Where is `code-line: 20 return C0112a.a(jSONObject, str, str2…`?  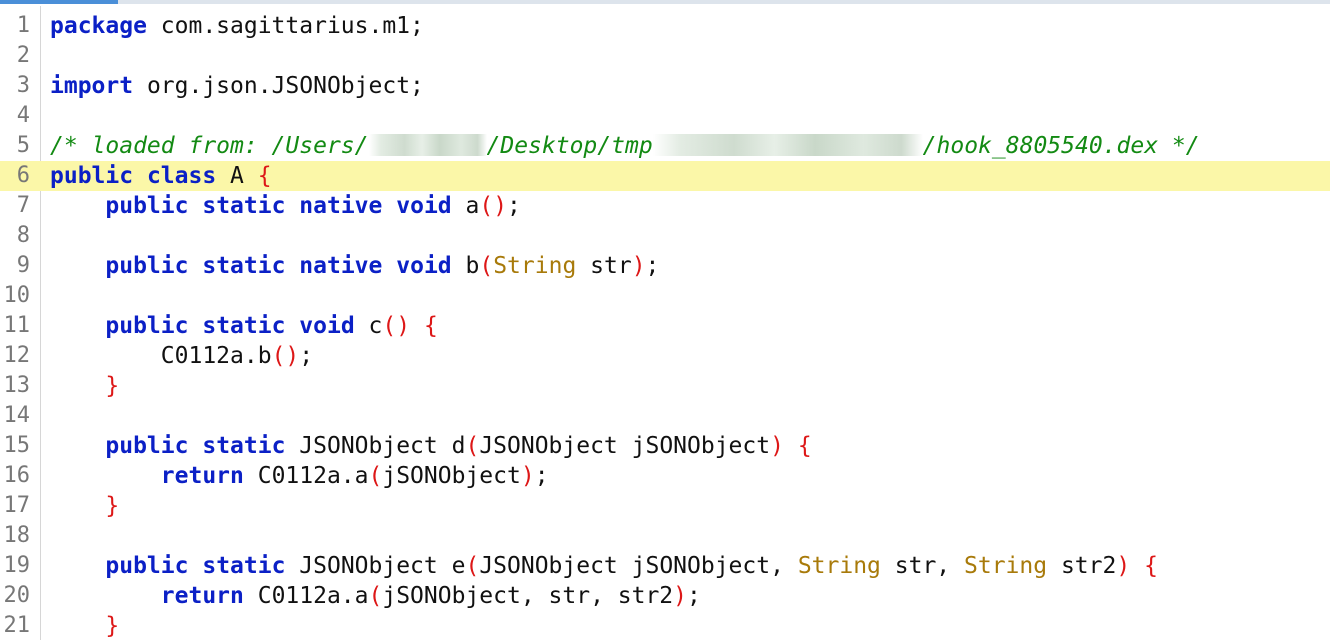 code-line: 20 return C0112a.a(jSONObject, str, str2… is located at coordinates (665, 596).